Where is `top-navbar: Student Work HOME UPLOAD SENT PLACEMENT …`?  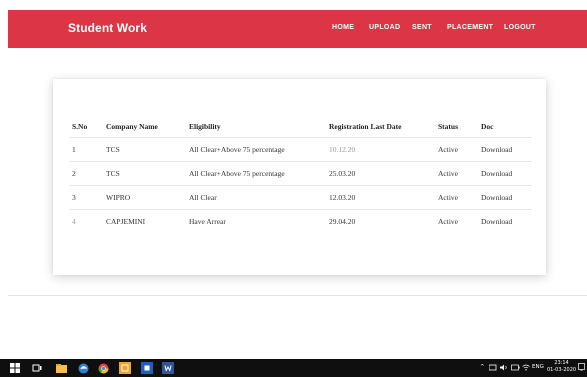
top-navbar: Student Work HOME UPLOAD SENT PLACEMENT … is located at coordinates (297, 29).